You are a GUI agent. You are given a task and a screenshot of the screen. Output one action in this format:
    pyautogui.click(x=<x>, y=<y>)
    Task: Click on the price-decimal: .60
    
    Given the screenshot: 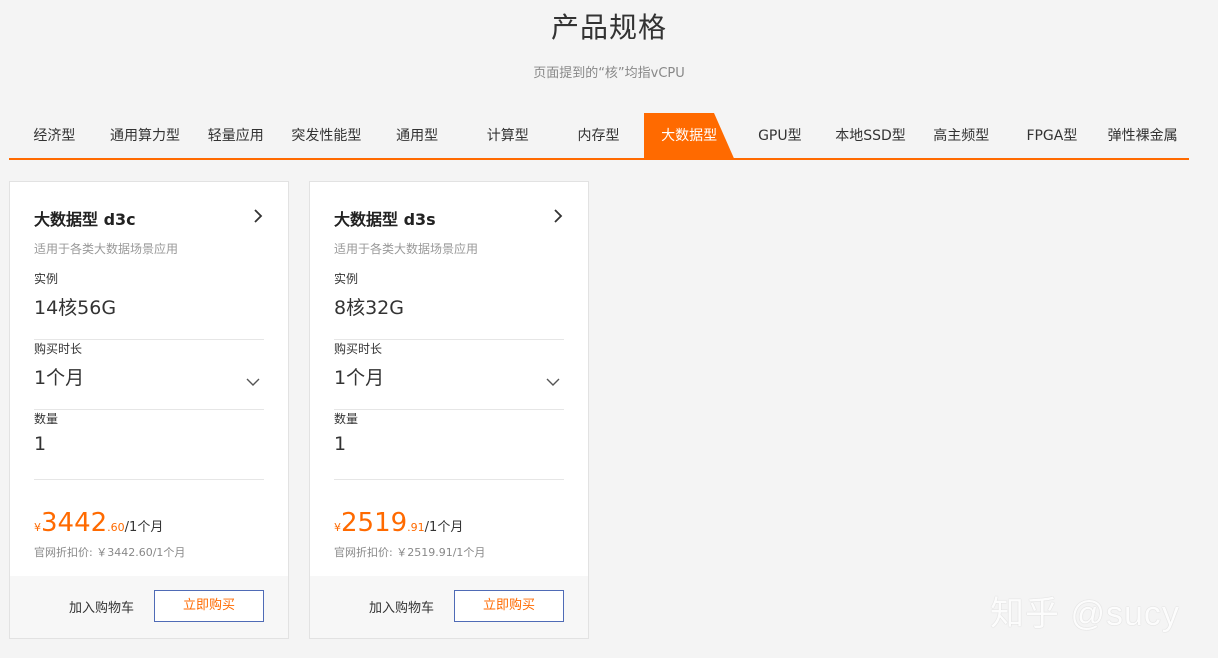 What is the action you would take?
    pyautogui.click(x=116, y=527)
    